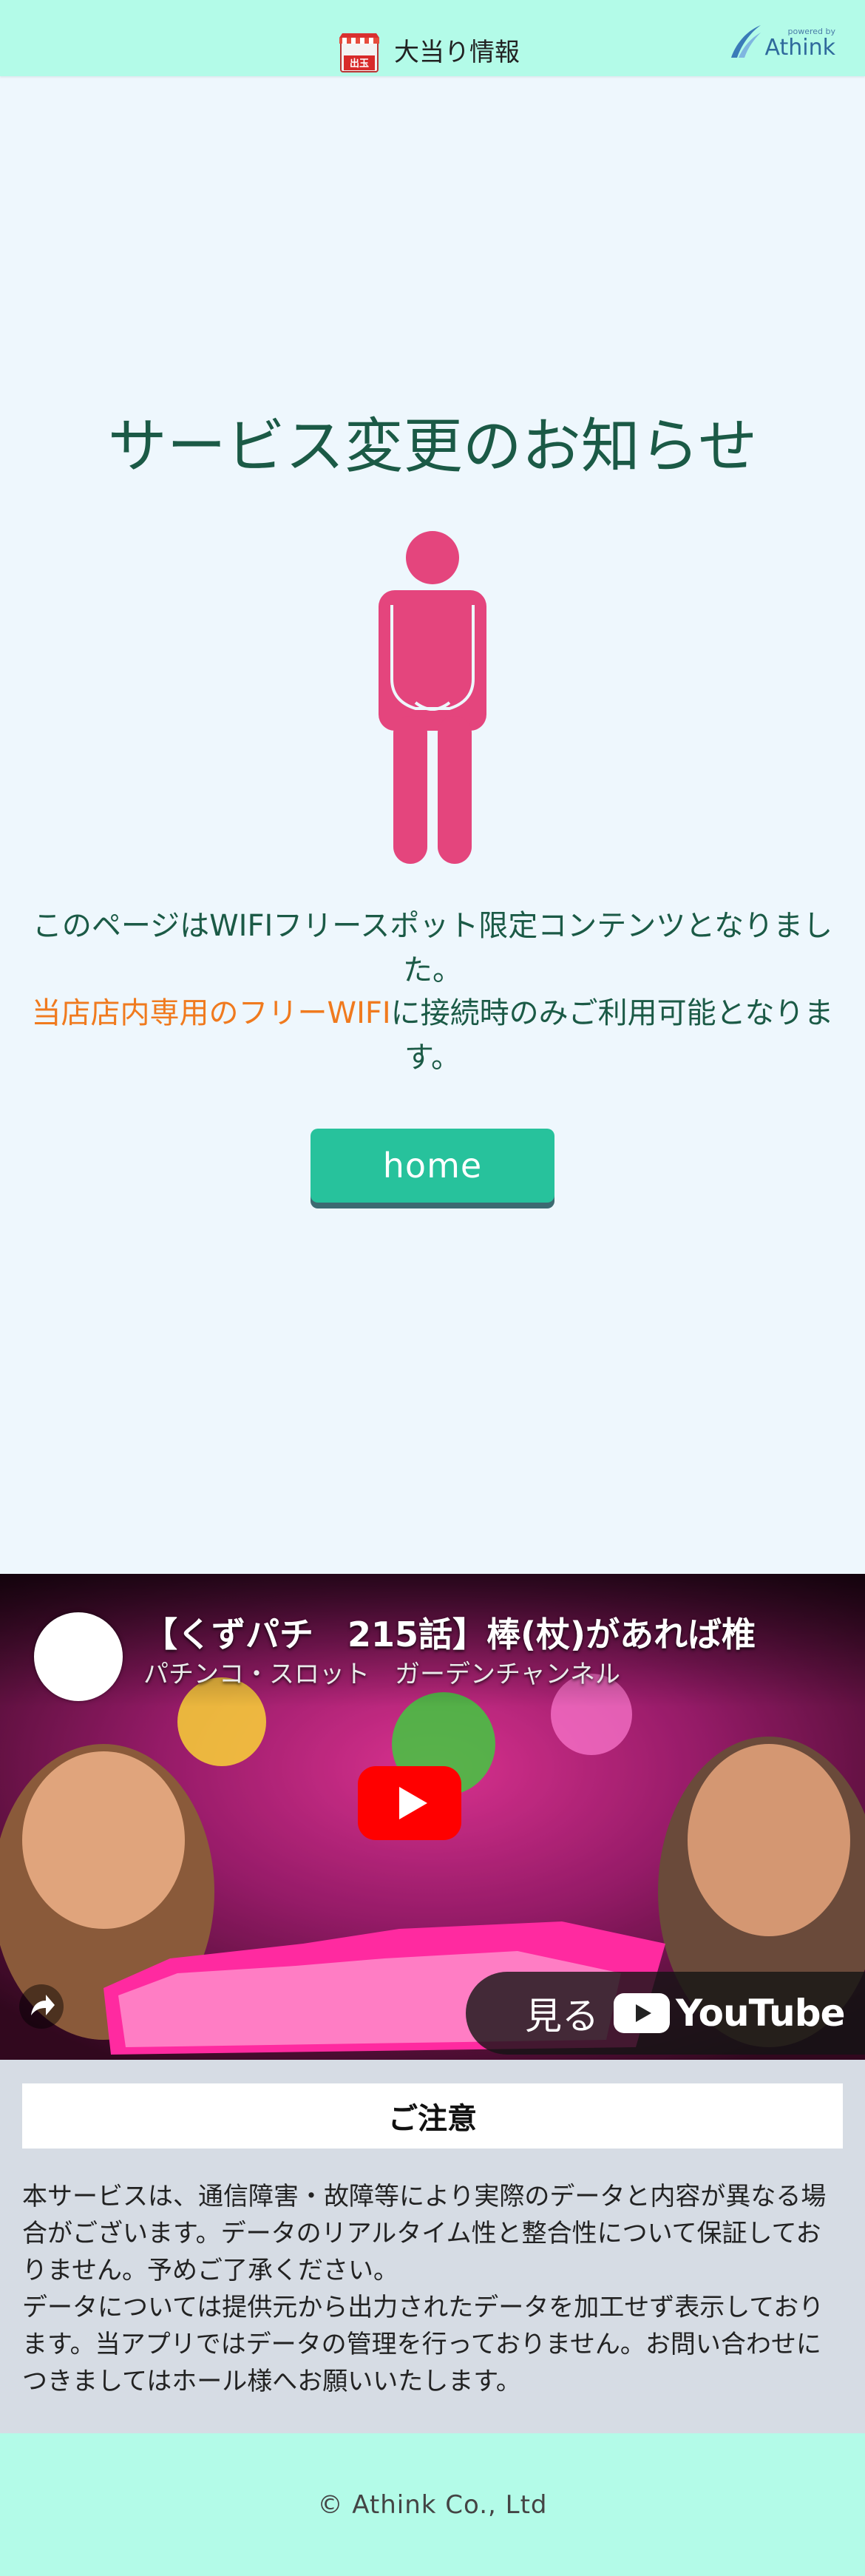 The image size is (865, 2576). Describe the element at coordinates (382, 1674) in the screenshot. I see `channel-name: パチンコ・スロット ガーデンチャンネル` at that location.